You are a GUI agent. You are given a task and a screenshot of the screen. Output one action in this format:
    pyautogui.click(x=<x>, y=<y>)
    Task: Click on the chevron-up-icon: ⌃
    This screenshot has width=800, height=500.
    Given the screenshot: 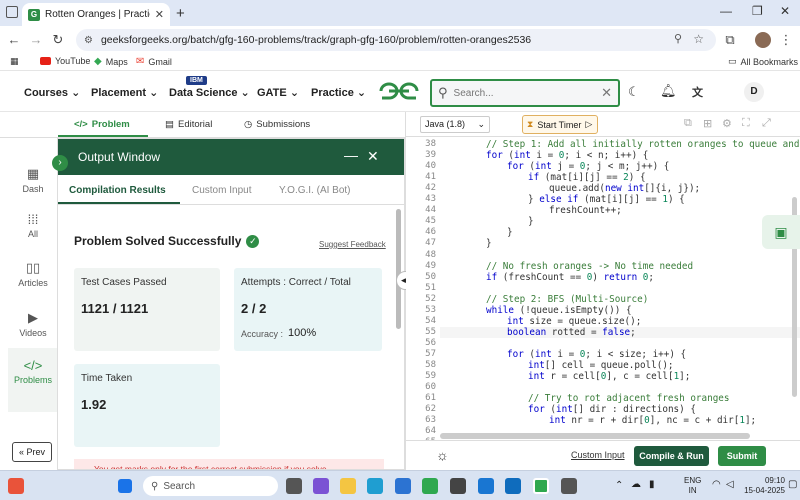 What is the action you would take?
    pyautogui.click(x=619, y=485)
    